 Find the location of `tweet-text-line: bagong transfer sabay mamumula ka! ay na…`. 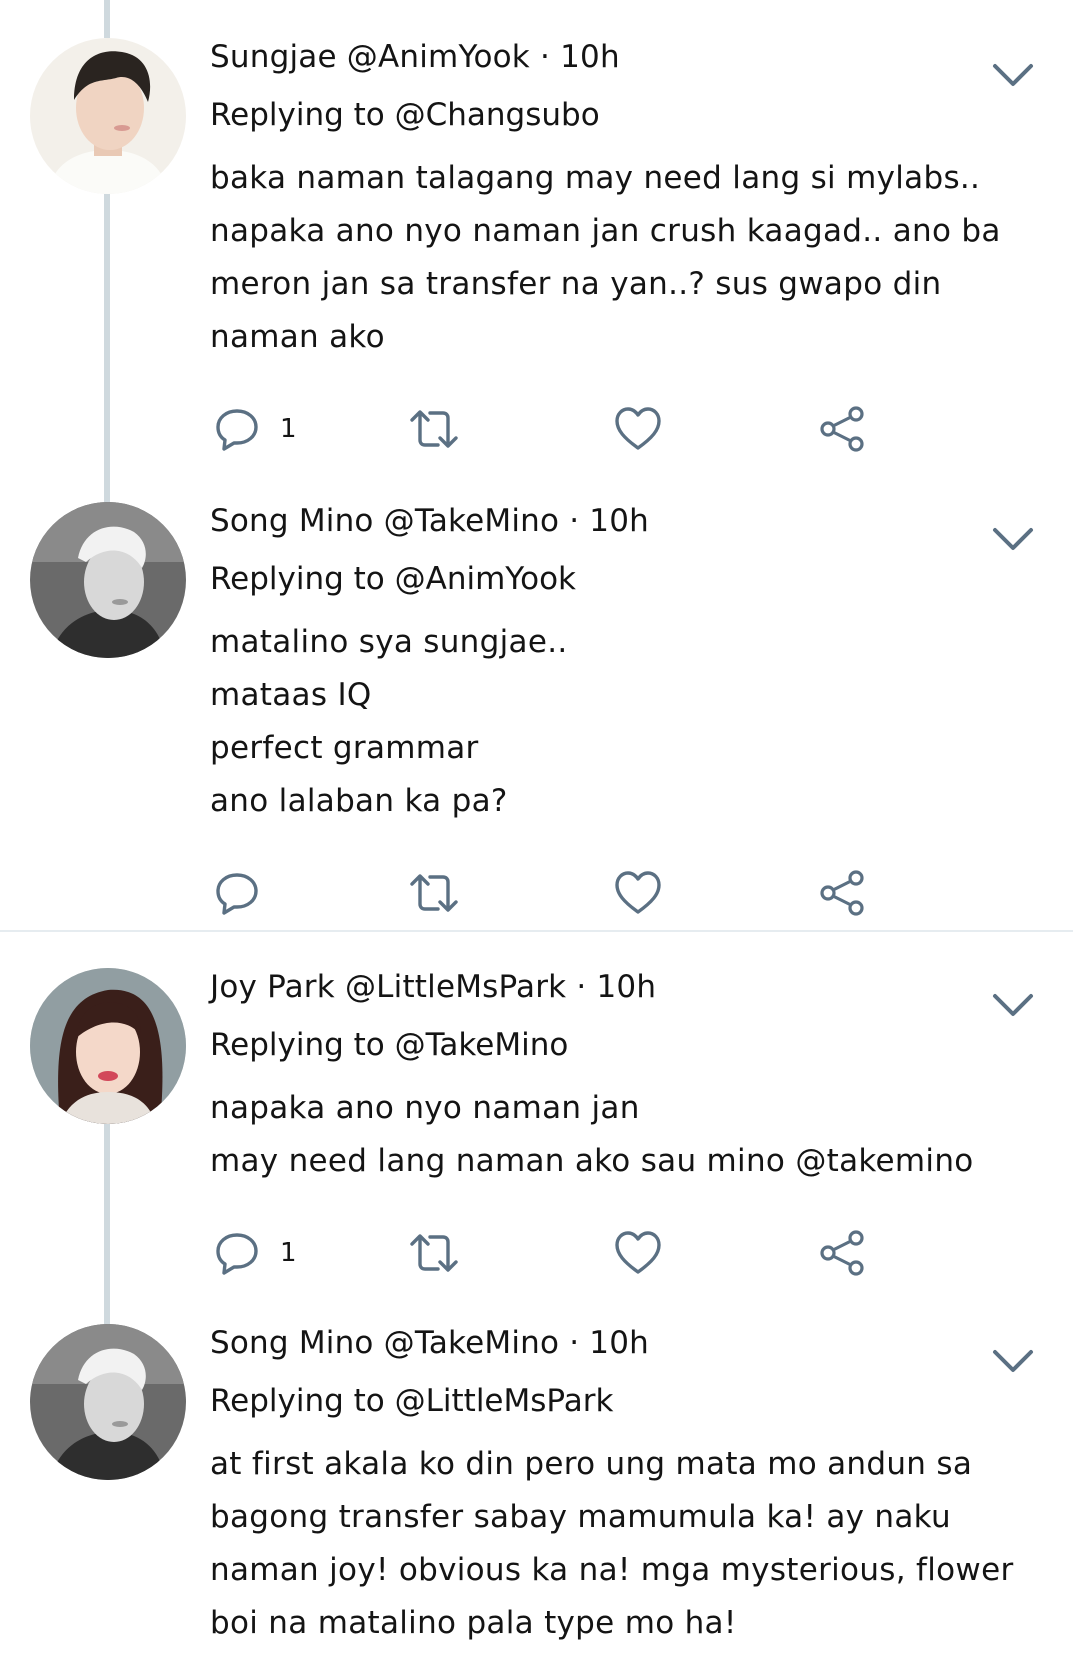

tweet-text-line: bagong transfer sabay mamumula ka! ay na… is located at coordinates (580, 1517).